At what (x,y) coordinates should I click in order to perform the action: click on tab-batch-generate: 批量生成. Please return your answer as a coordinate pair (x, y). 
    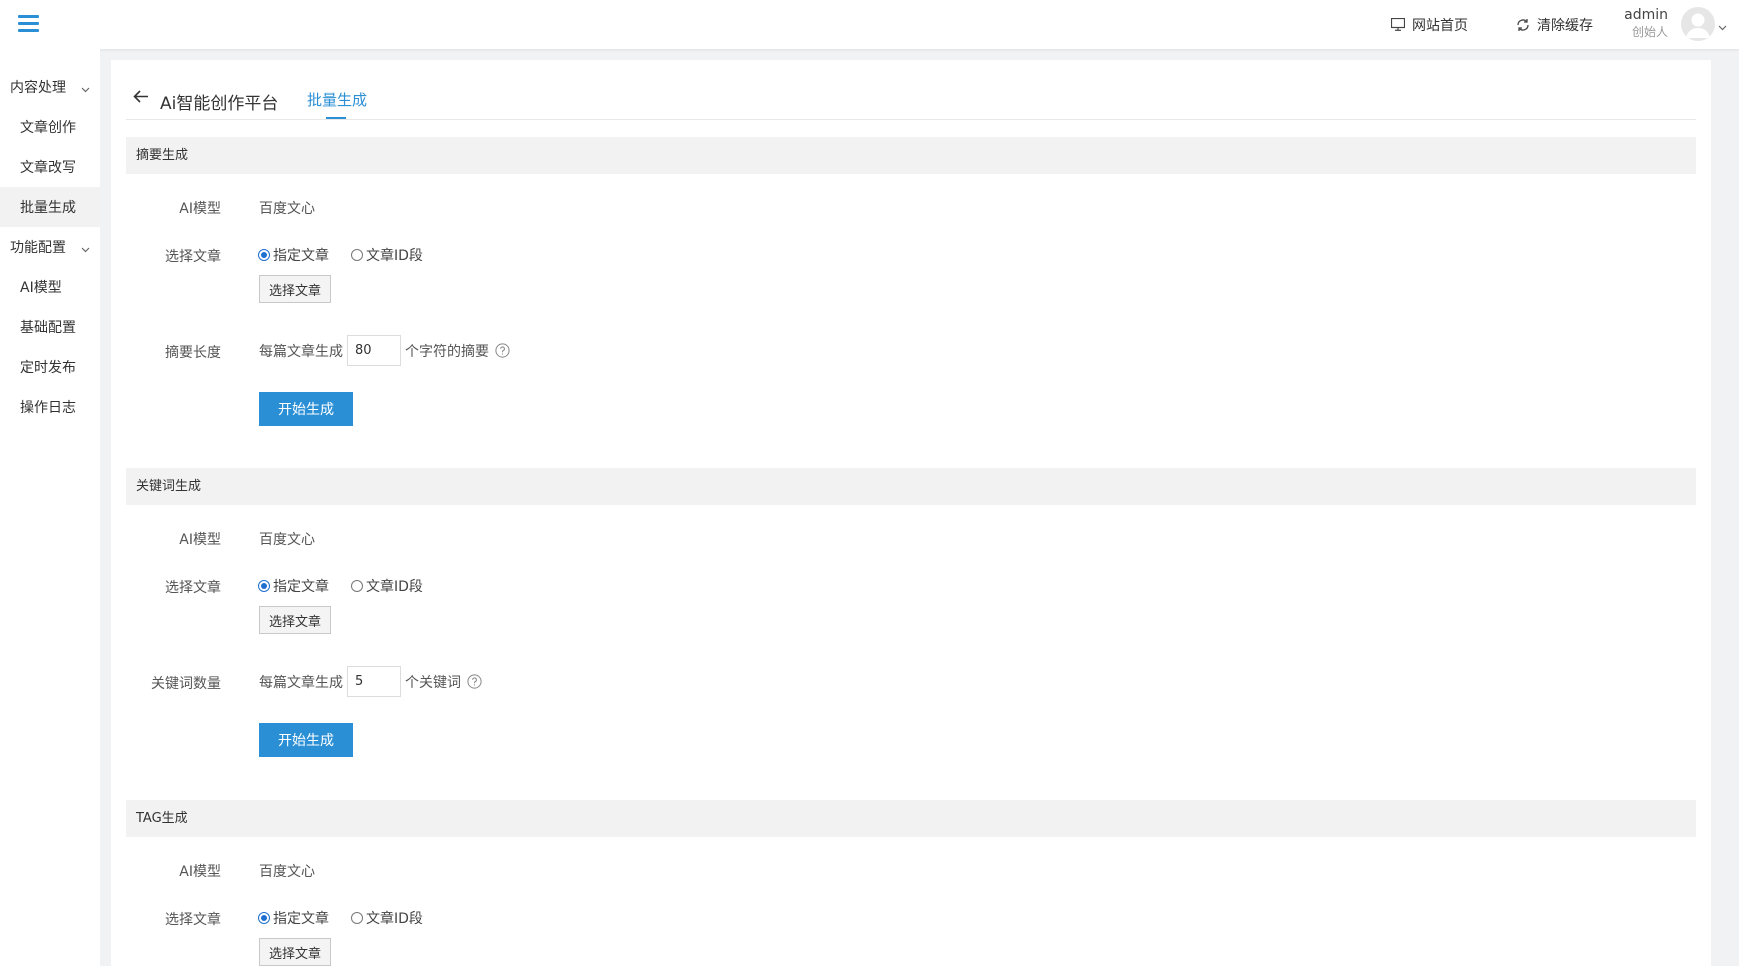
    Looking at the image, I should click on (337, 99).